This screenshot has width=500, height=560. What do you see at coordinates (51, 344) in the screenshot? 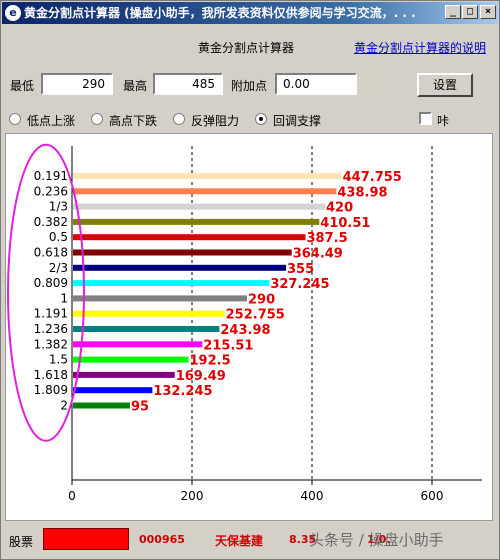
I see `category-label-11: 1.382` at bounding box center [51, 344].